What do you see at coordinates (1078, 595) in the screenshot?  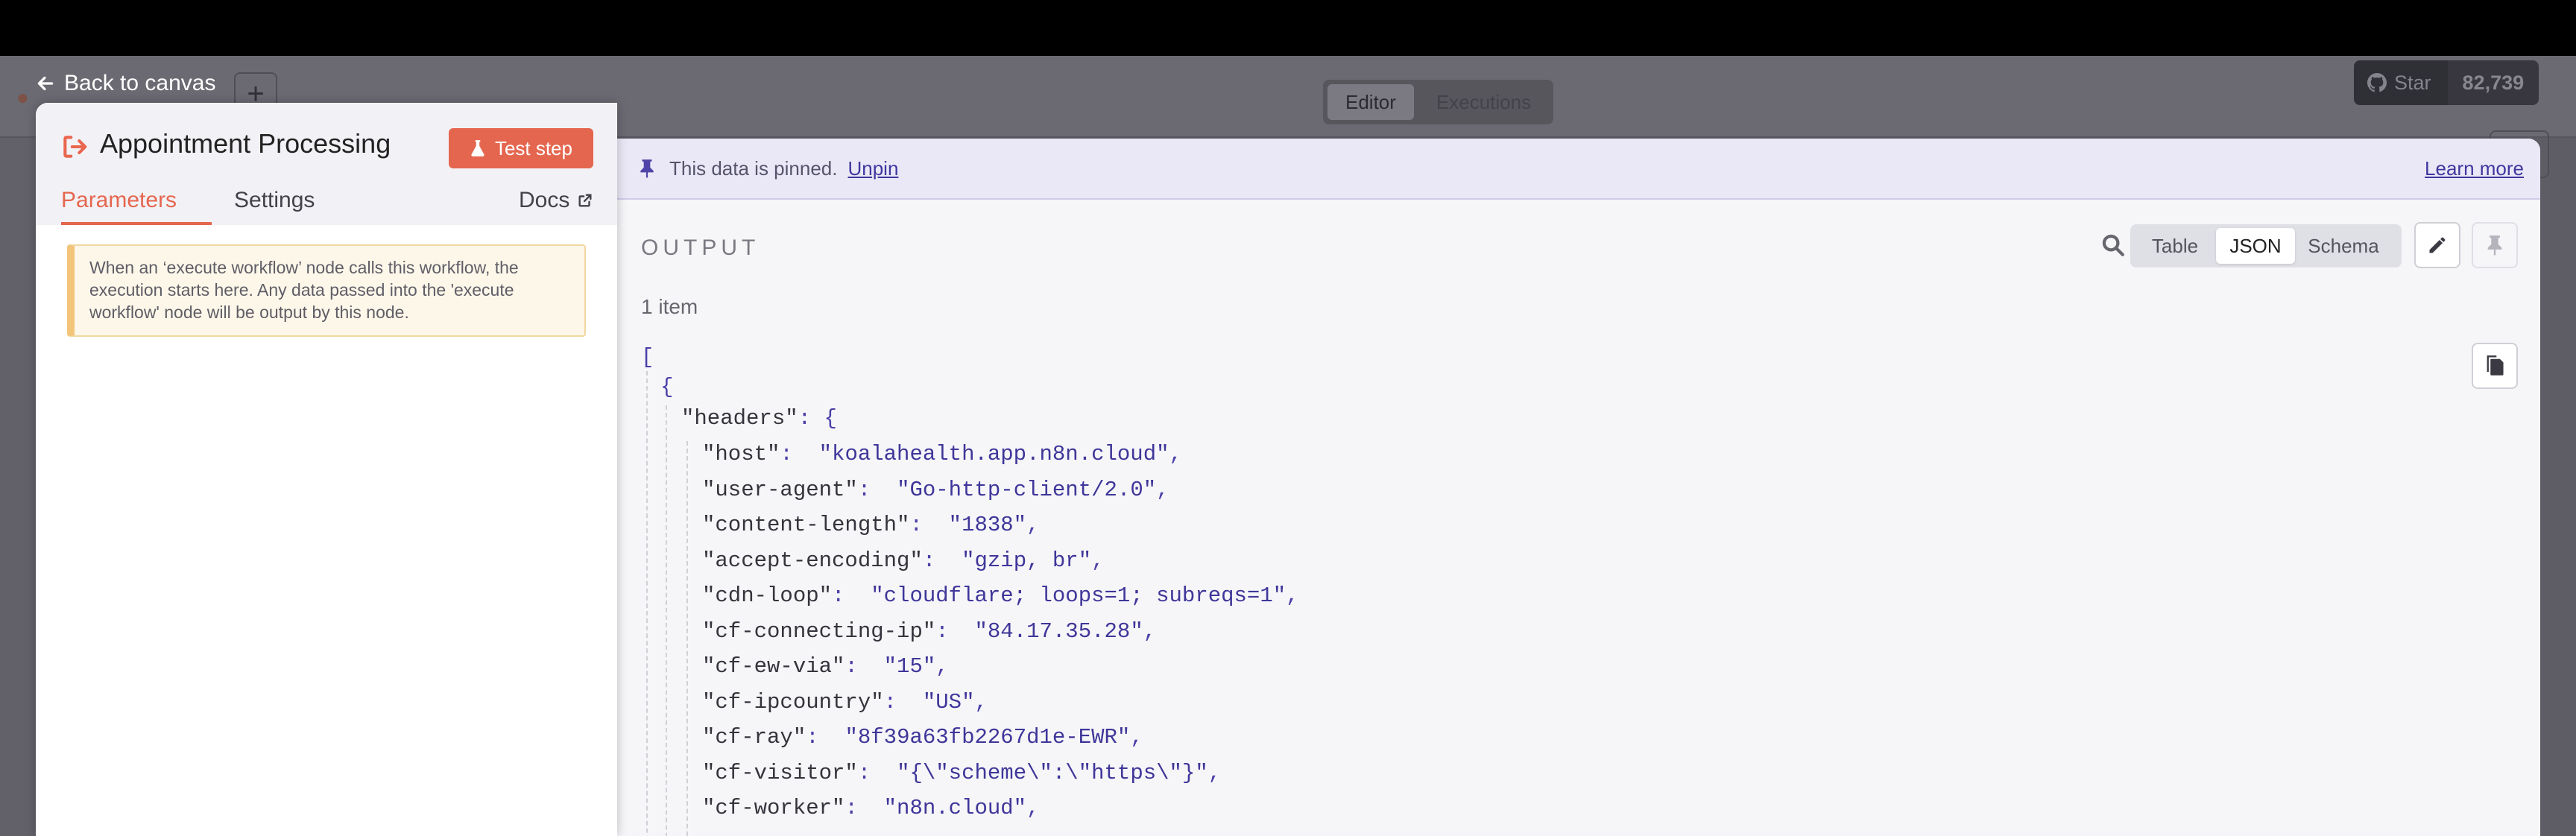 I see `json-value: "cloudflare; loops=1; subreqs=1"` at bounding box center [1078, 595].